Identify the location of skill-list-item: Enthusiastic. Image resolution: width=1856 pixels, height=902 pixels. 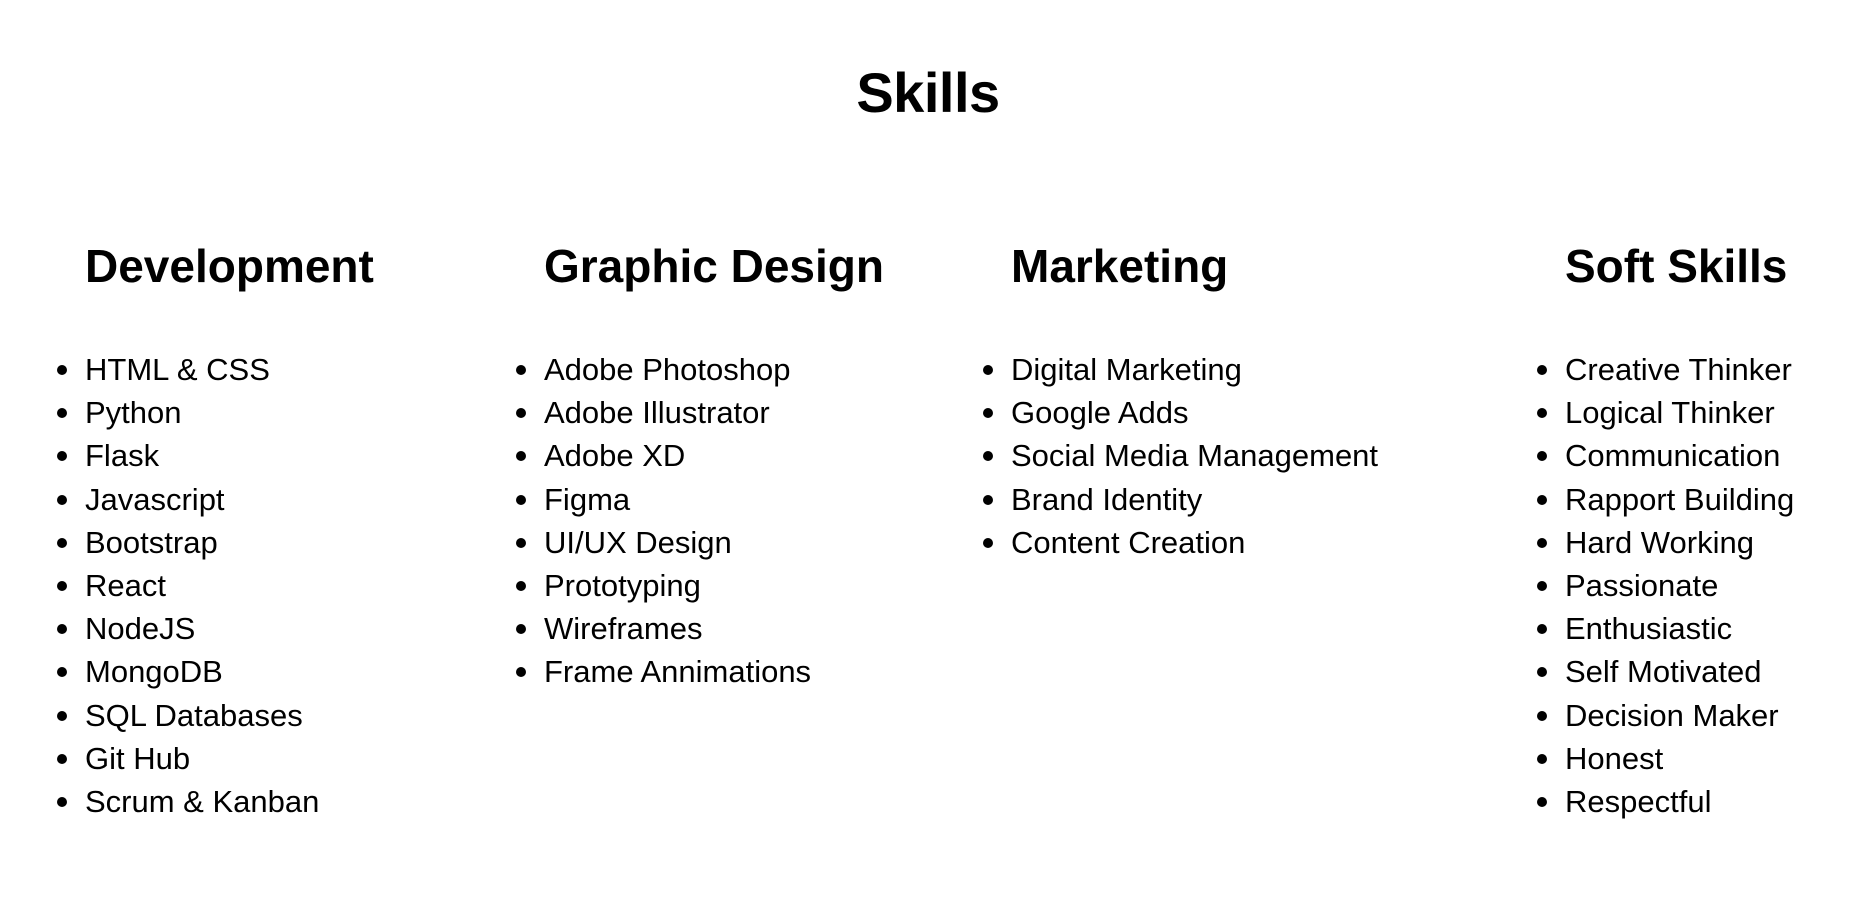
(1665, 628).